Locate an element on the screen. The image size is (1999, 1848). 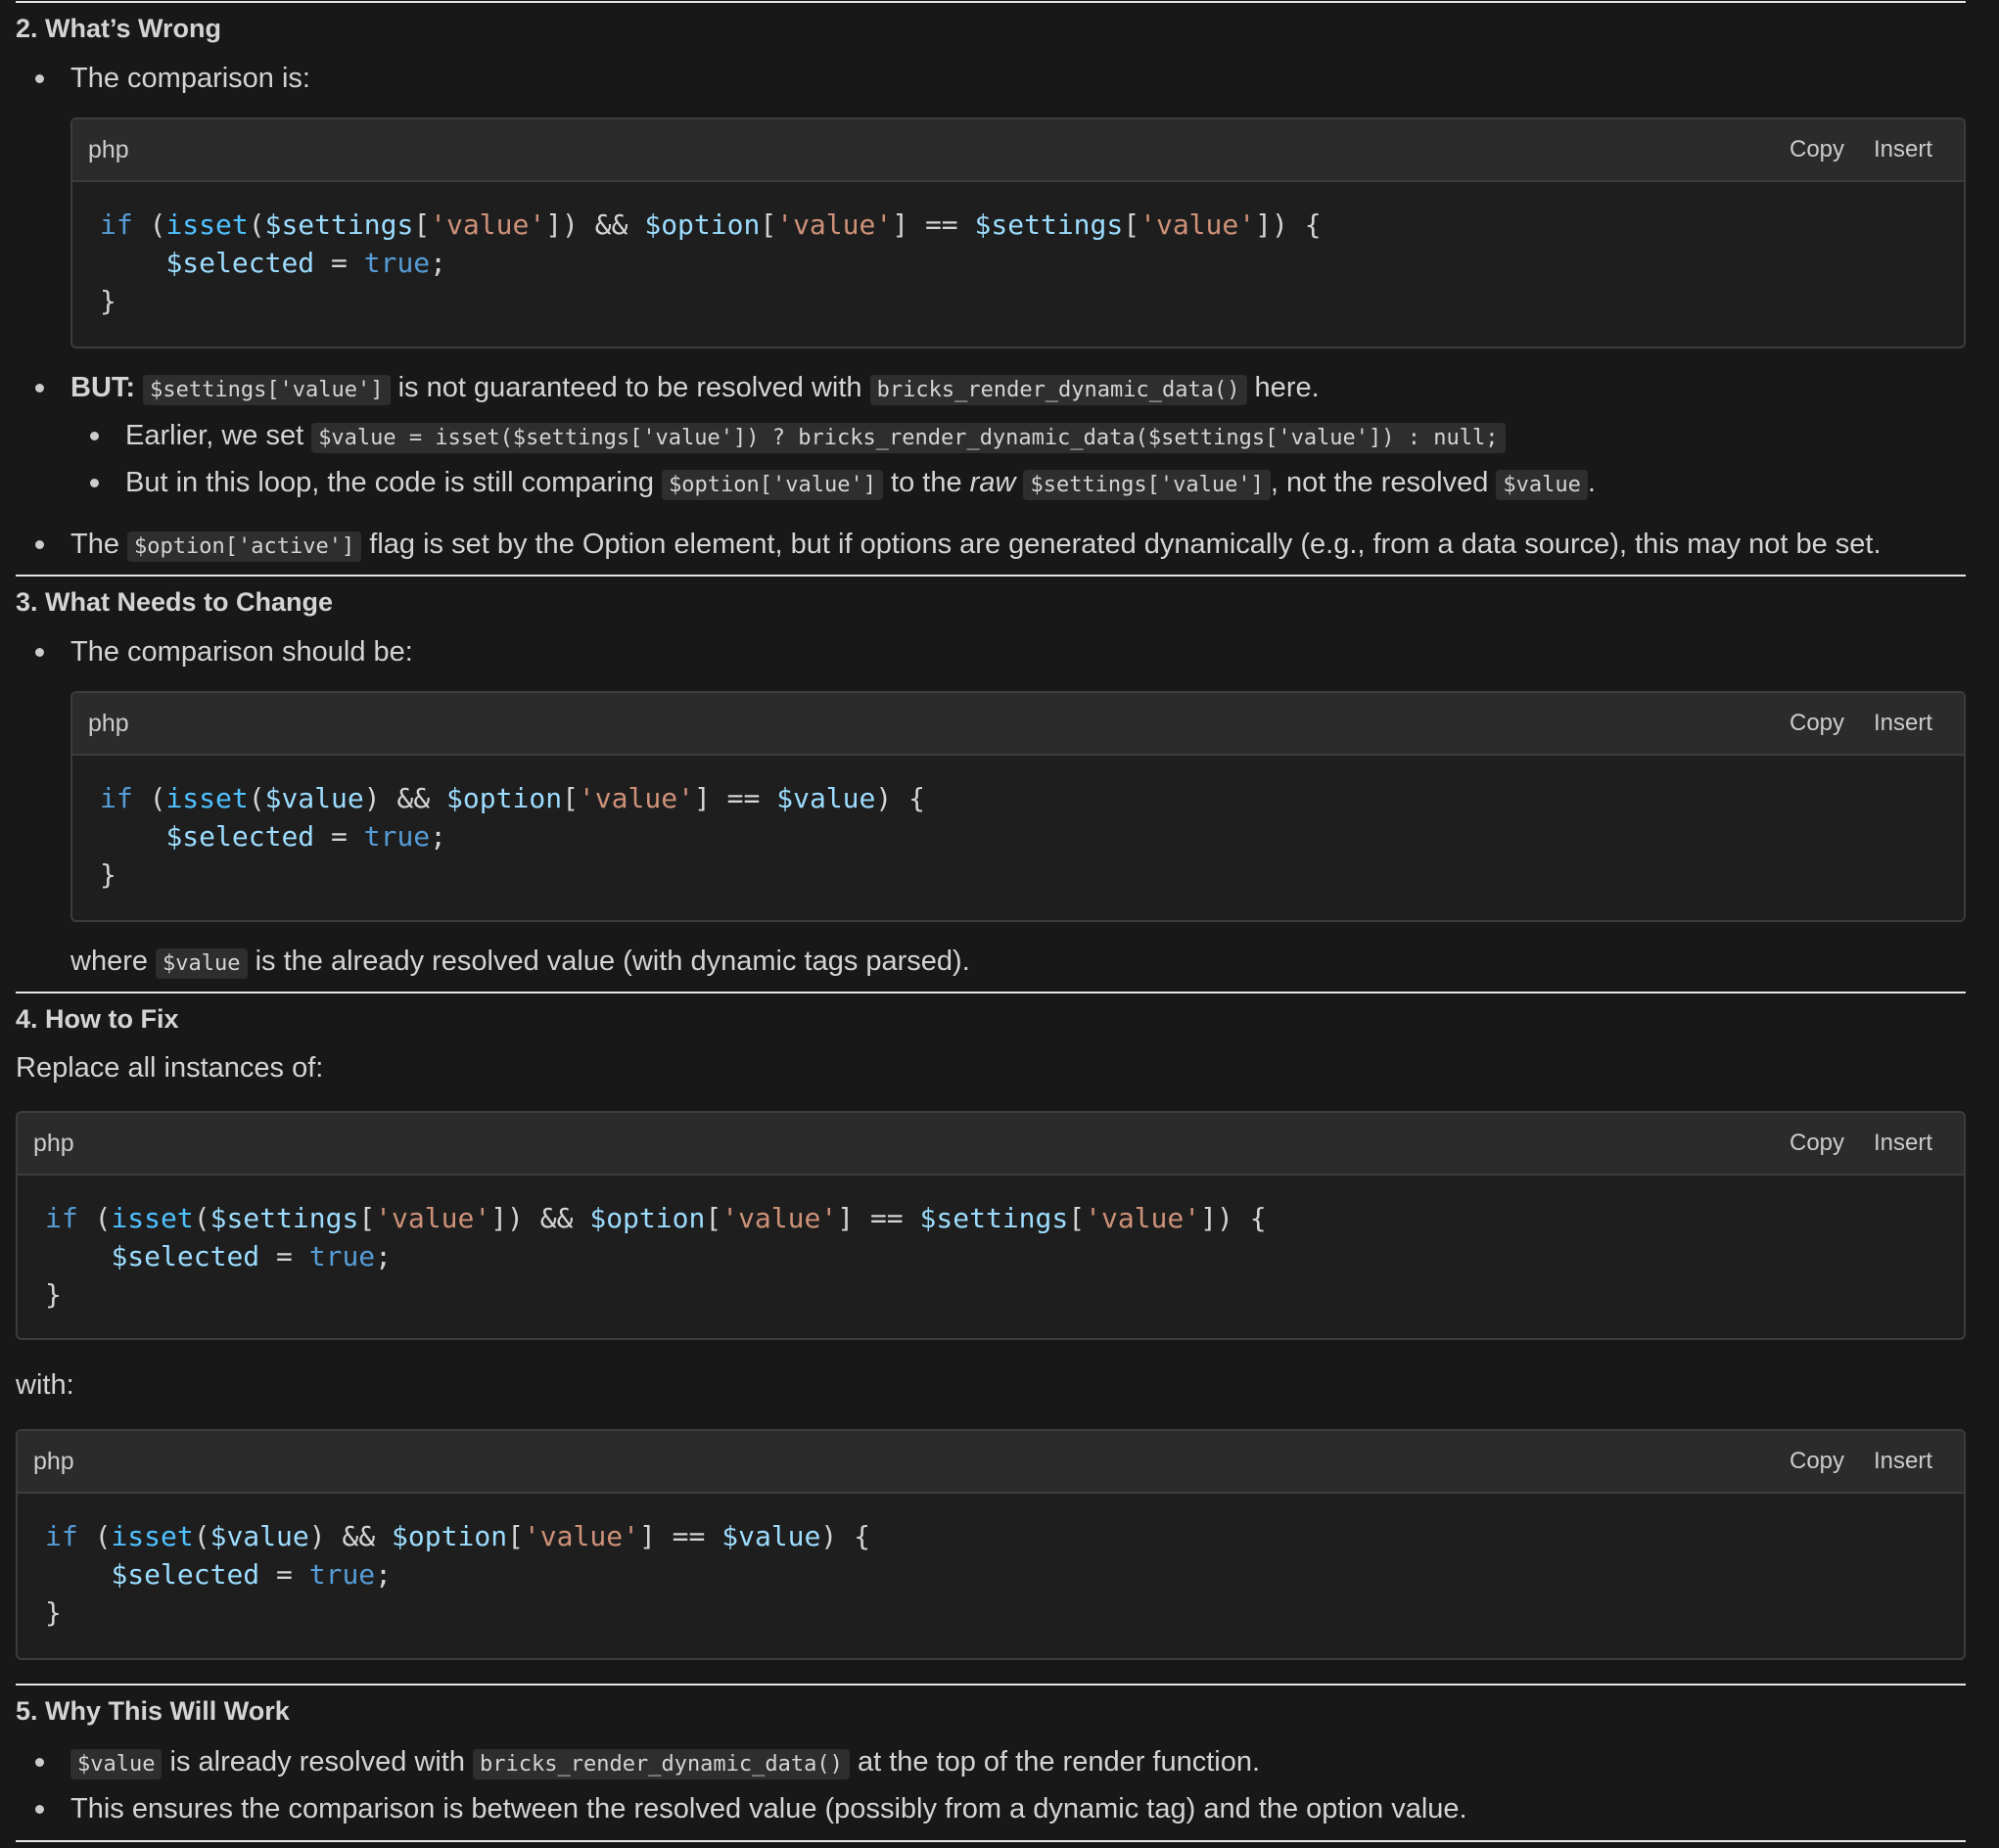
section-heading-what-needs-to-change: 3. What Needs to Change is located at coordinates (175, 602).